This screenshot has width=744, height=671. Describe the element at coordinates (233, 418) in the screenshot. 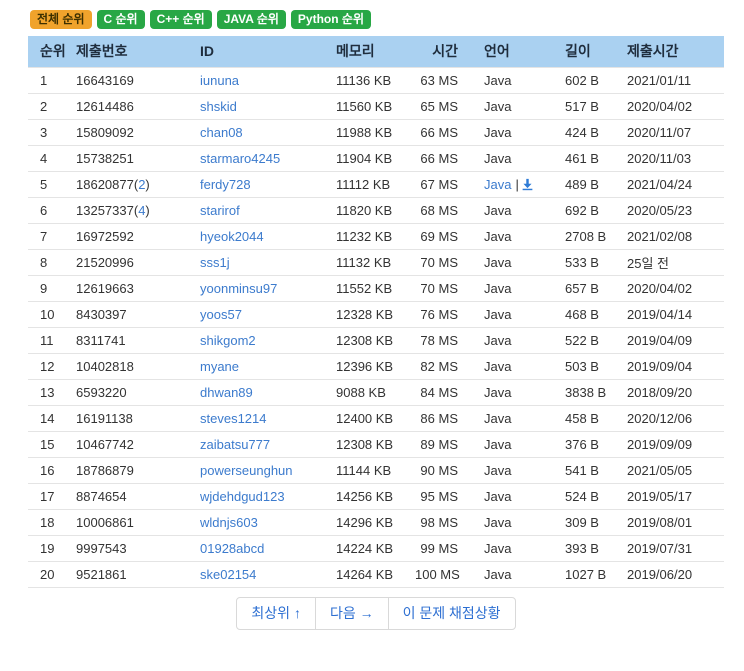

I see `user-id-link: steves1214` at that location.